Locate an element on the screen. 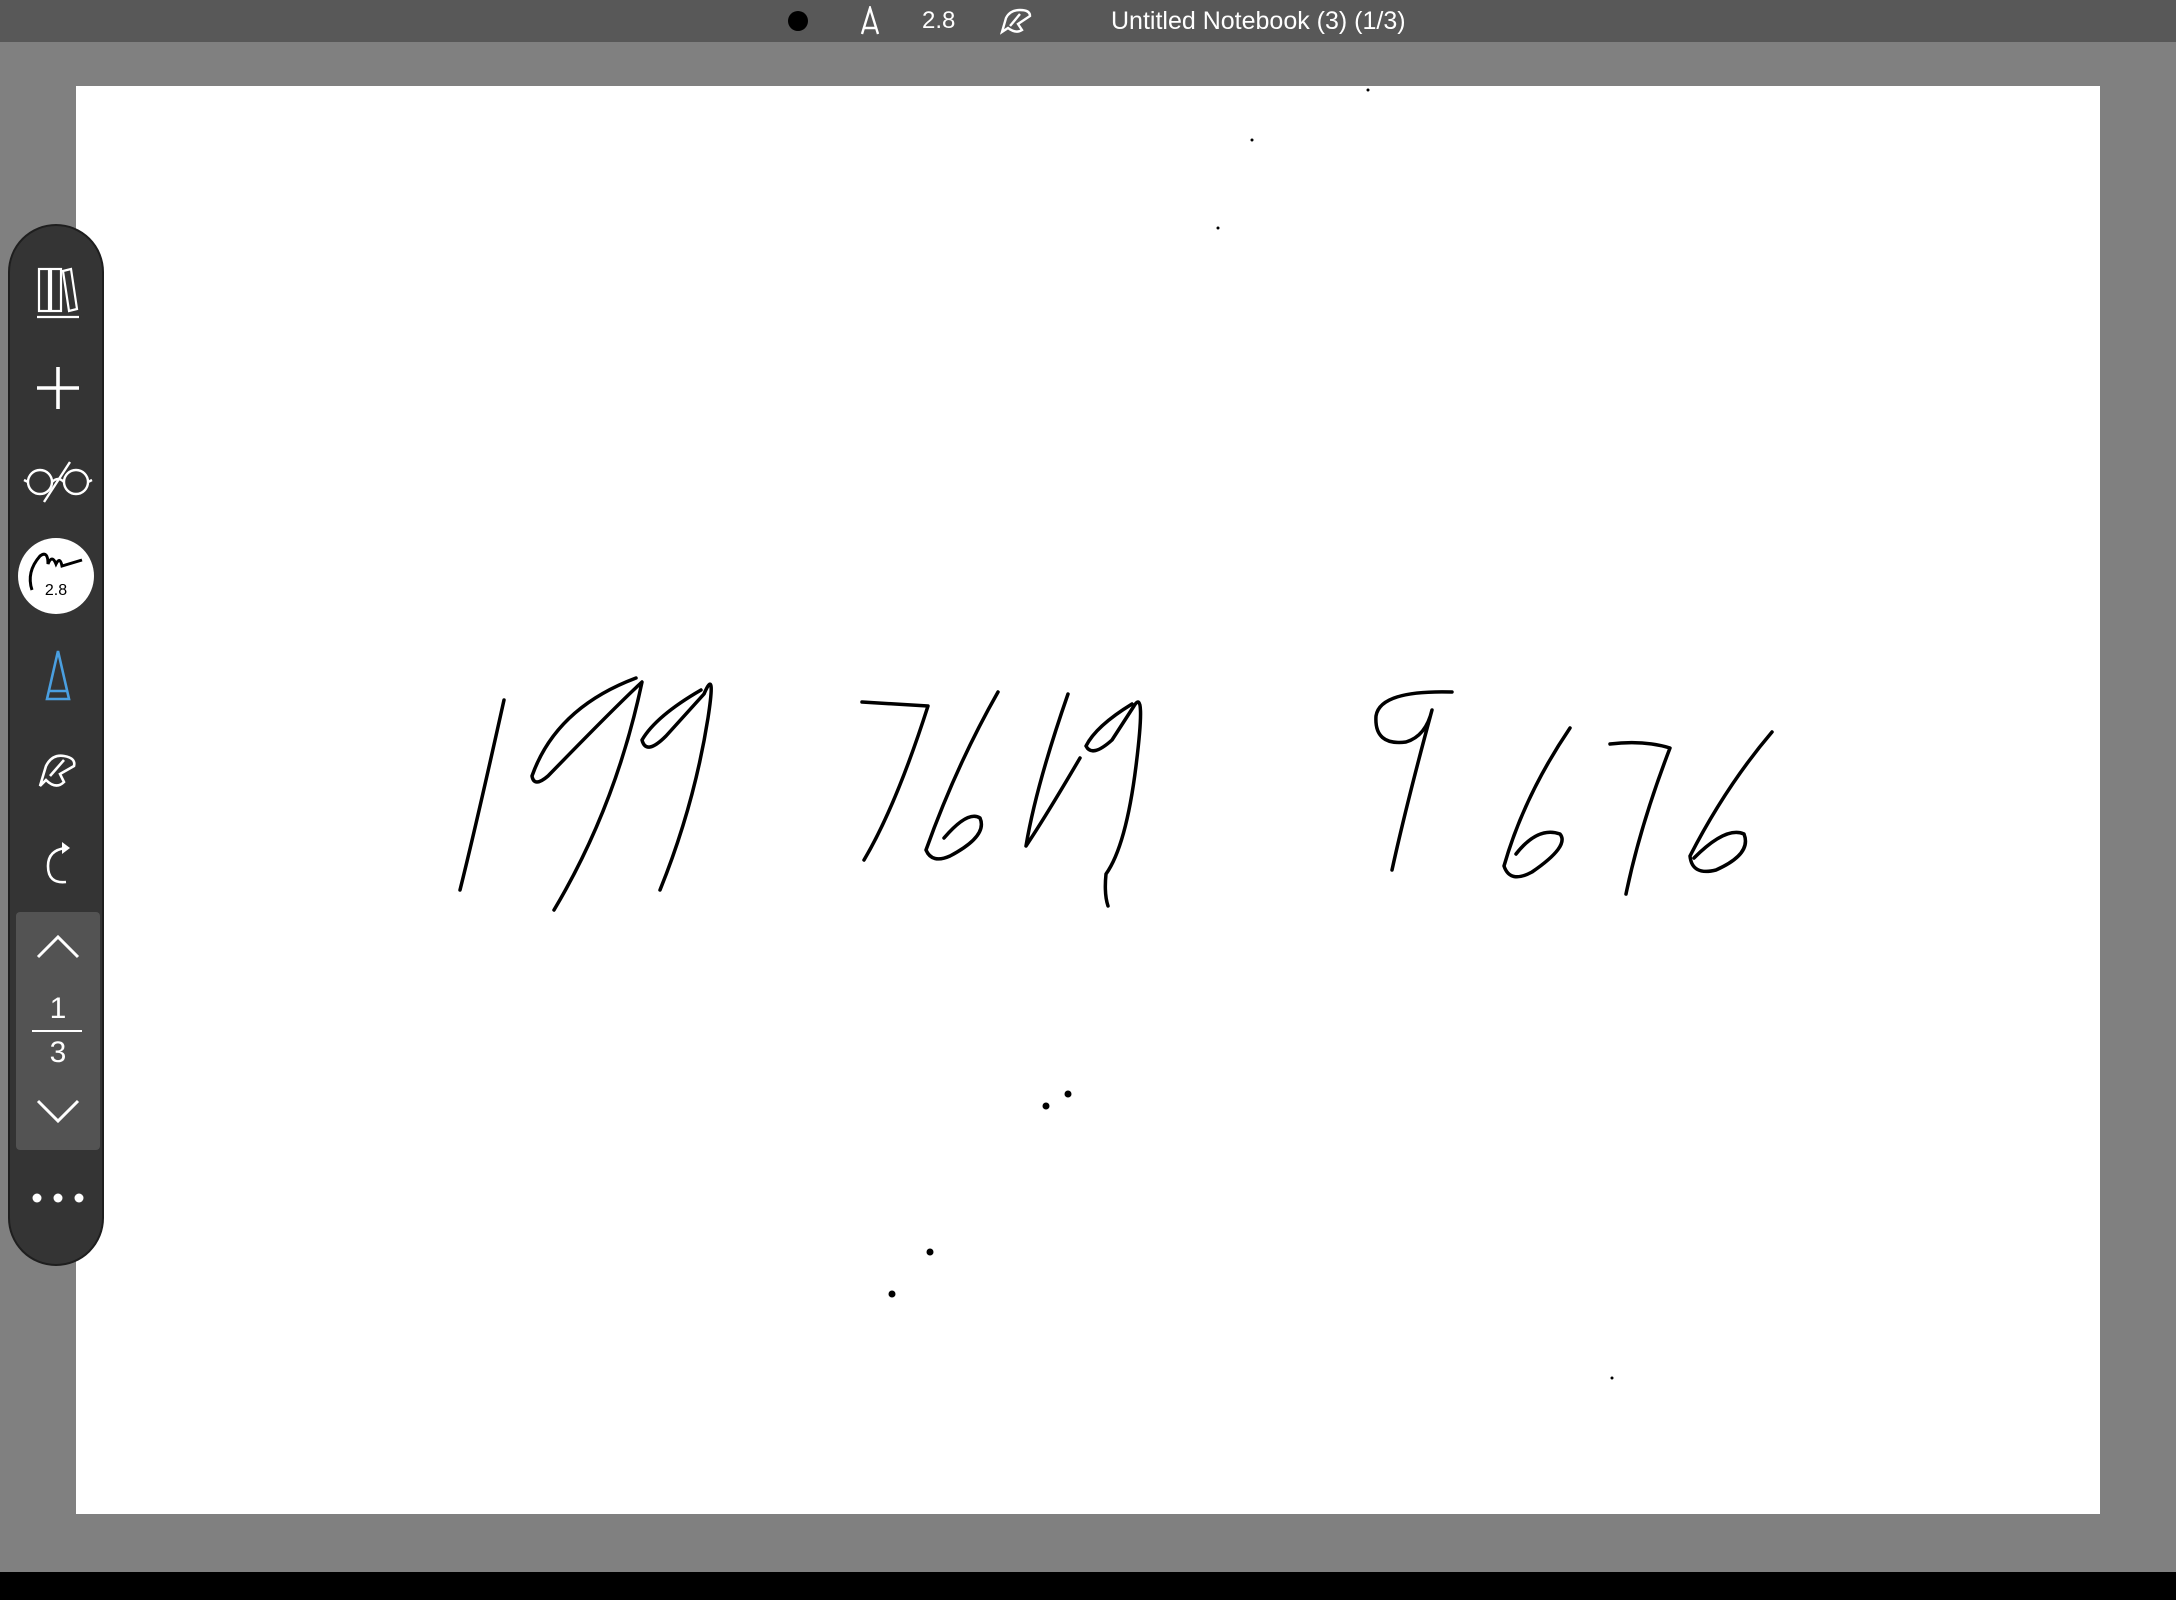 This screenshot has height=1600, width=2176. more-options-button is located at coordinates (58, 1198).